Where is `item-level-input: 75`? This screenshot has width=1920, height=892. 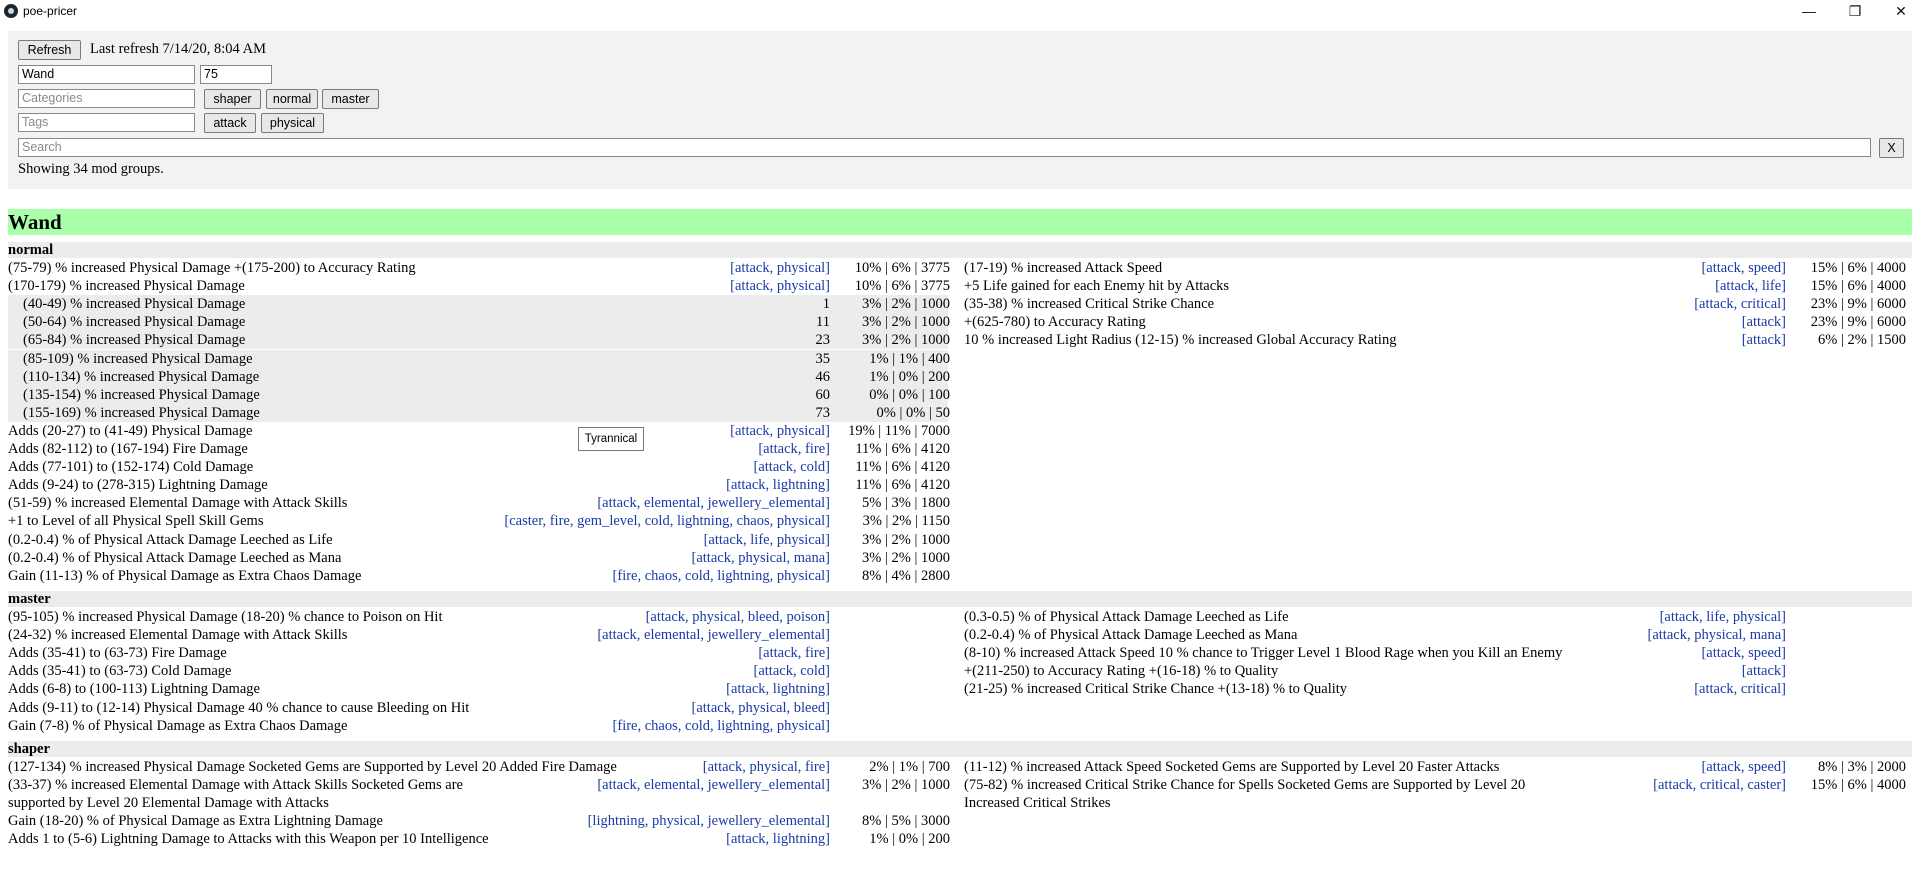
item-level-input: 75 is located at coordinates (236, 74).